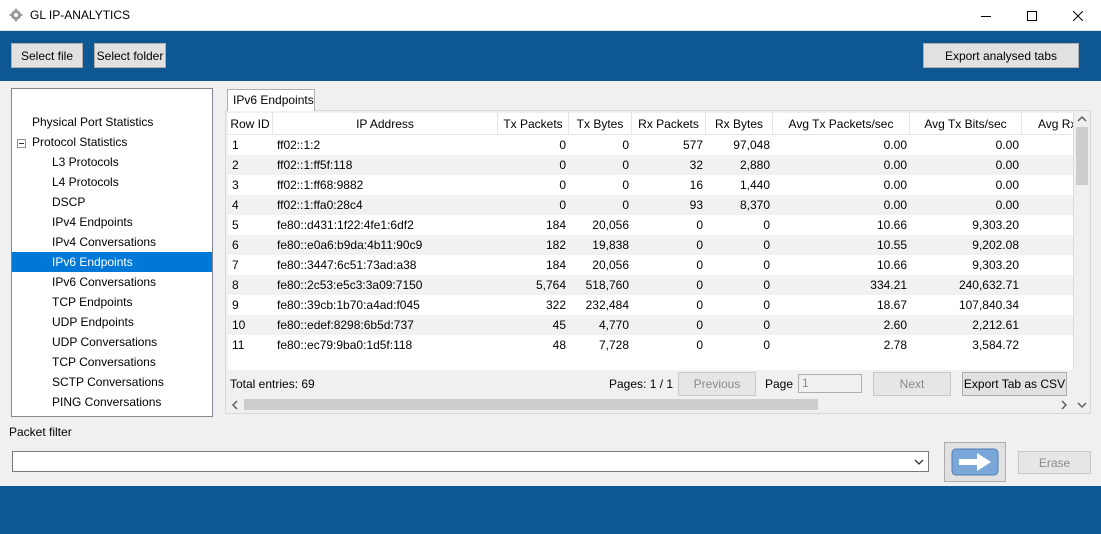 Image resolution: width=1101 pixels, height=534 pixels. I want to click on vertical-scroll-thumb, so click(1082, 156).